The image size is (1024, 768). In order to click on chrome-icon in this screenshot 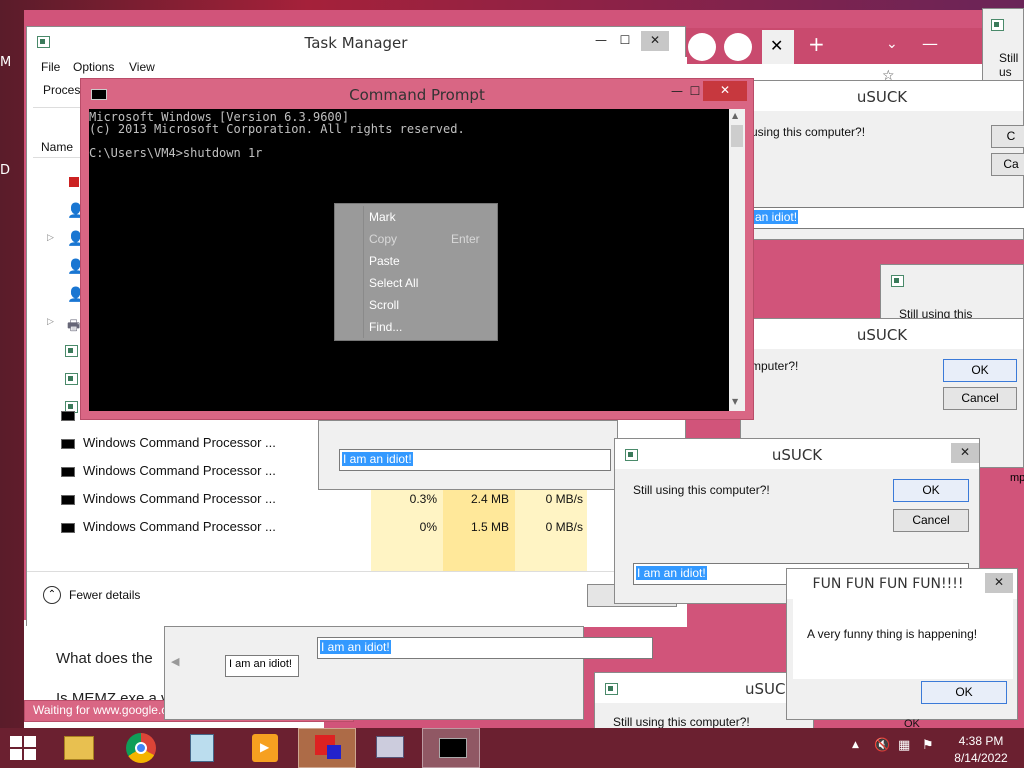, I will do `click(141, 748)`.